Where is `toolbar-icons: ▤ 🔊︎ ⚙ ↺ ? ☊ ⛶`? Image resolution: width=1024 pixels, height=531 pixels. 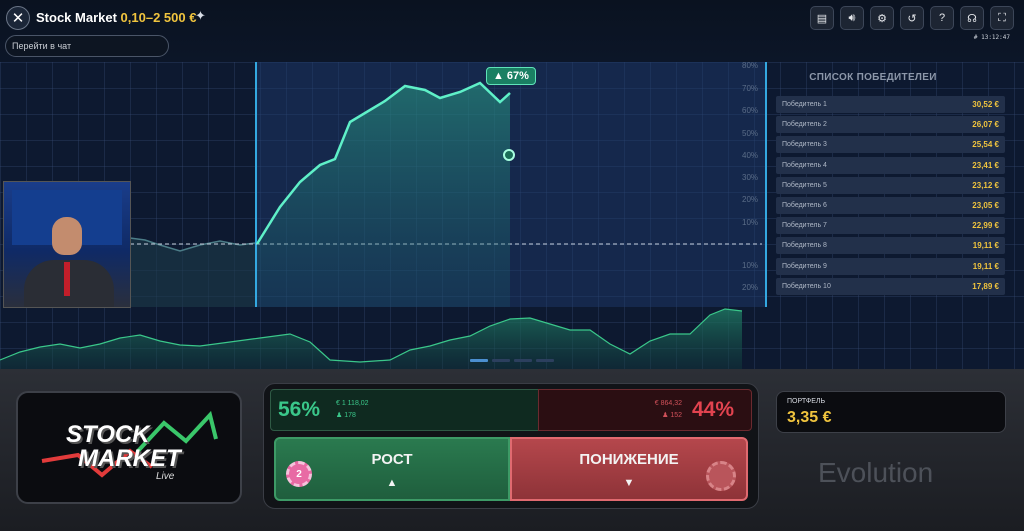
toolbar-icons: ▤ 🔊︎ ⚙ ↺ ? ☊ ⛶ is located at coordinates (912, 18).